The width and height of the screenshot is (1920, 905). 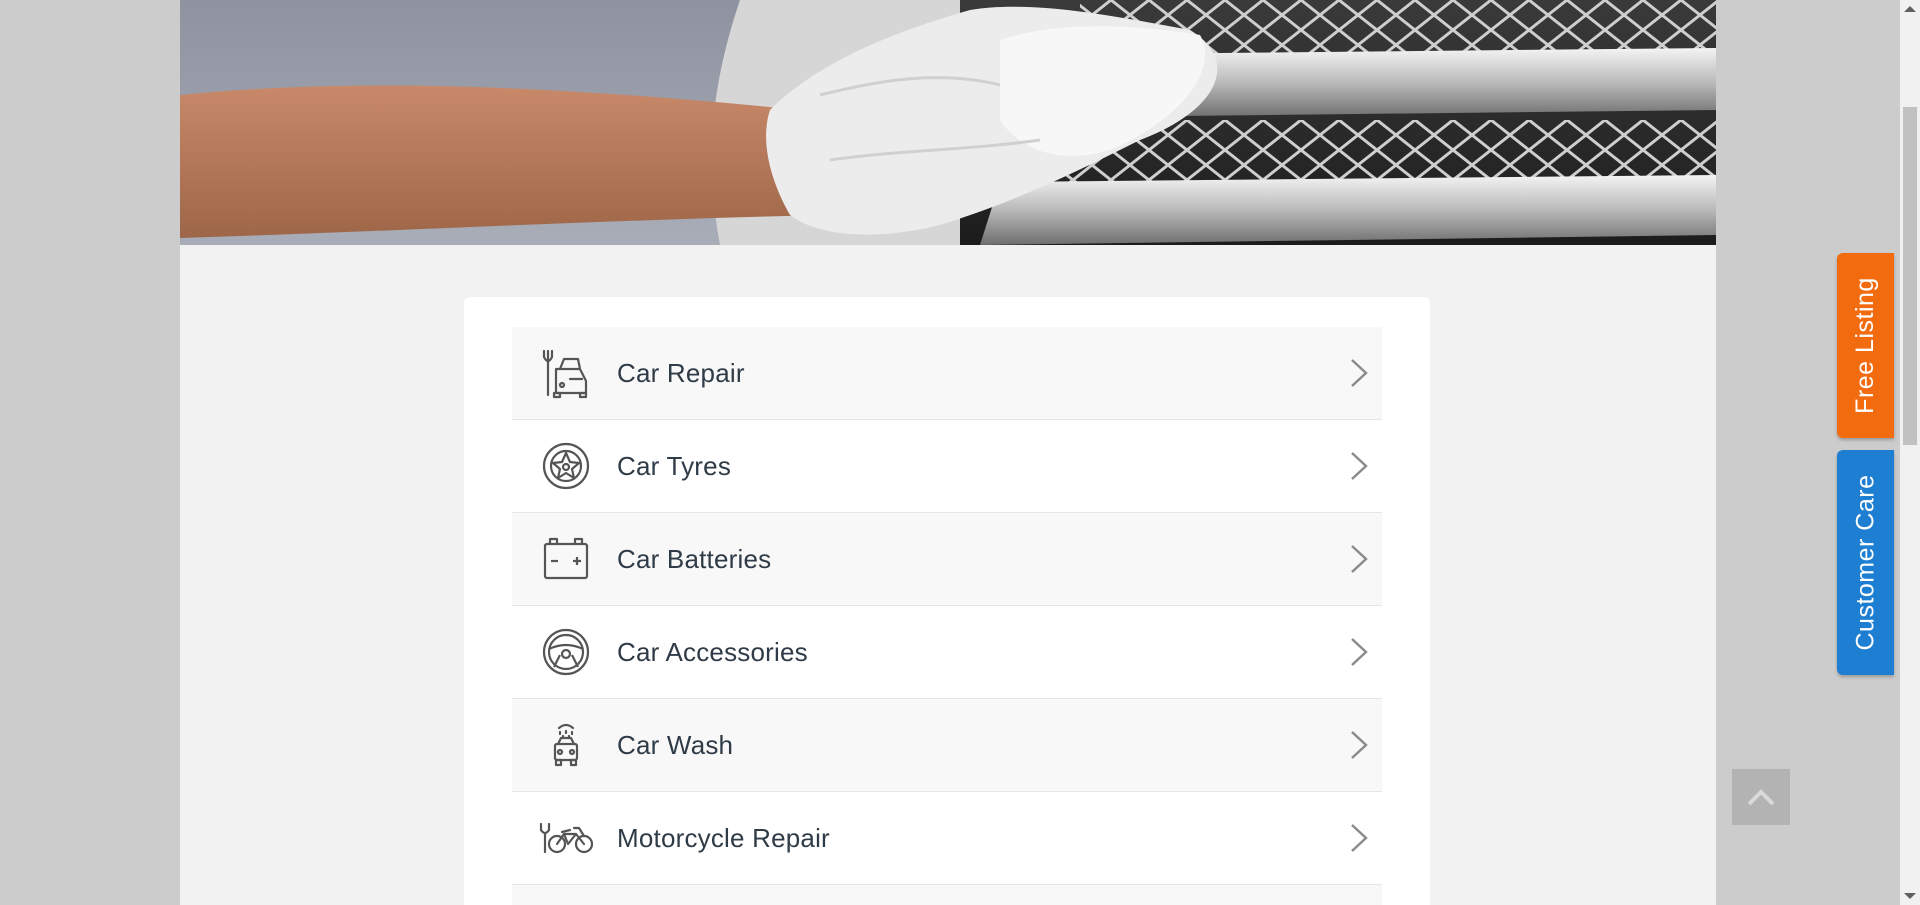 I want to click on category-label: Car Batteries, so click(x=694, y=558).